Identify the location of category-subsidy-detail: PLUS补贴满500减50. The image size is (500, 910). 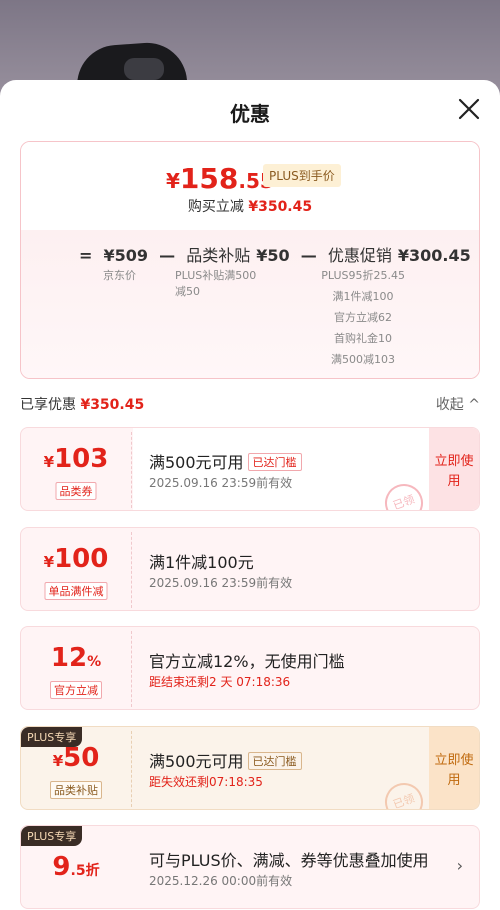
(216, 283).